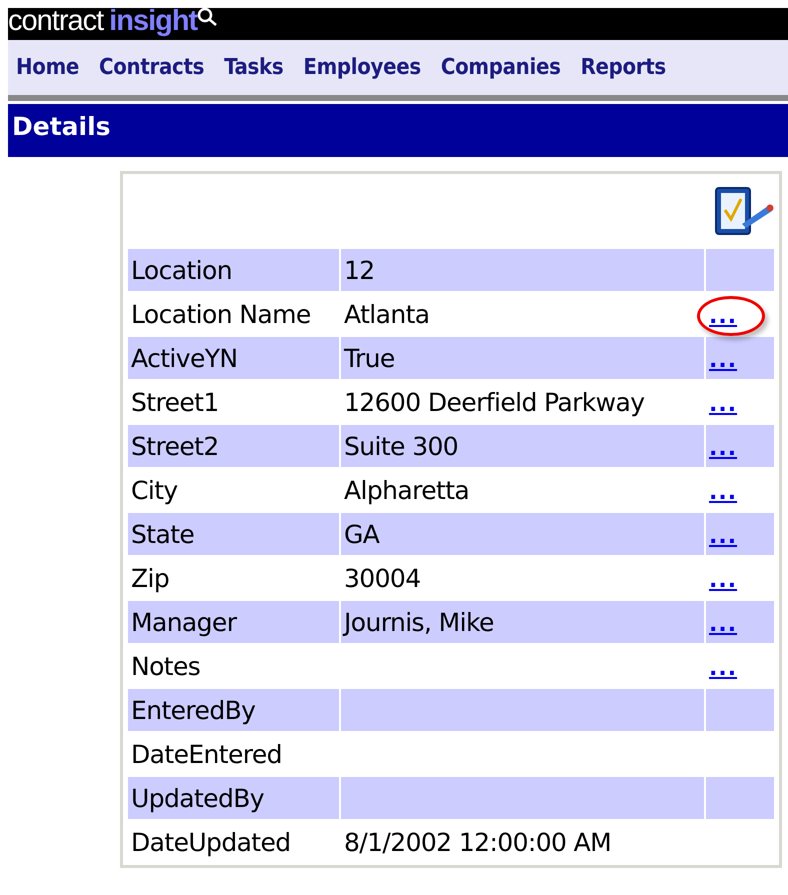  Describe the element at coordinates (154, 490) in the screenshot. I see `field-label: City` at that location.